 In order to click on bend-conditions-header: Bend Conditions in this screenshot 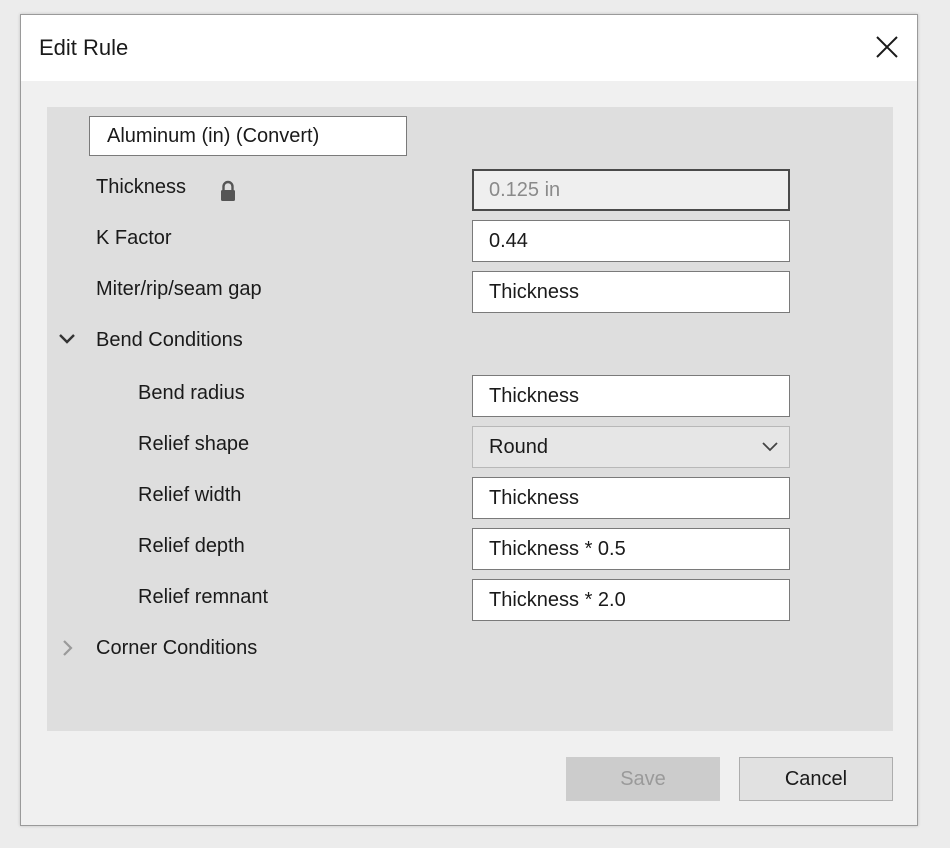, I will do `click(169, 340)`.